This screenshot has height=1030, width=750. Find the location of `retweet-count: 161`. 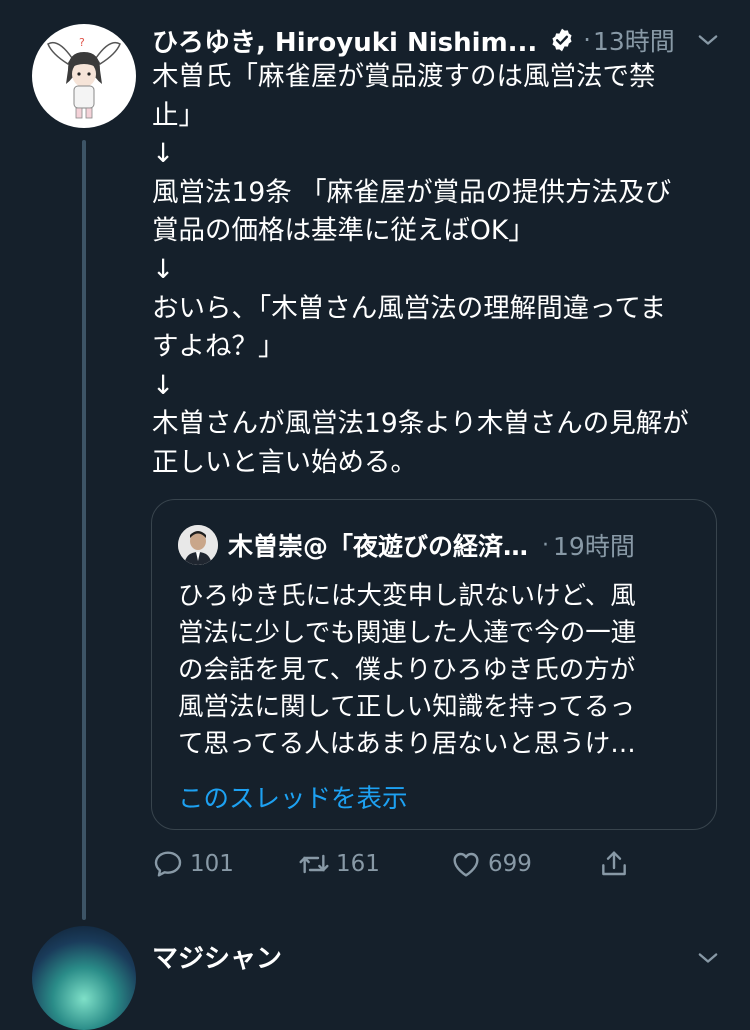

retweet-count: 161 is located at coordinates (358, 864).